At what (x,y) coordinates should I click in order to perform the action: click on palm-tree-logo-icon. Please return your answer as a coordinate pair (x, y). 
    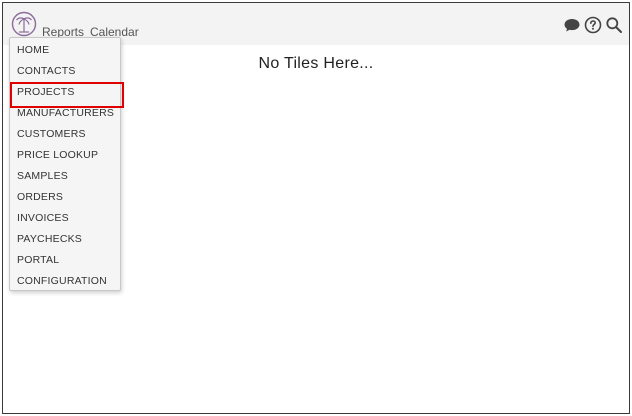
    Looking at the image, I should click on (24, 24).